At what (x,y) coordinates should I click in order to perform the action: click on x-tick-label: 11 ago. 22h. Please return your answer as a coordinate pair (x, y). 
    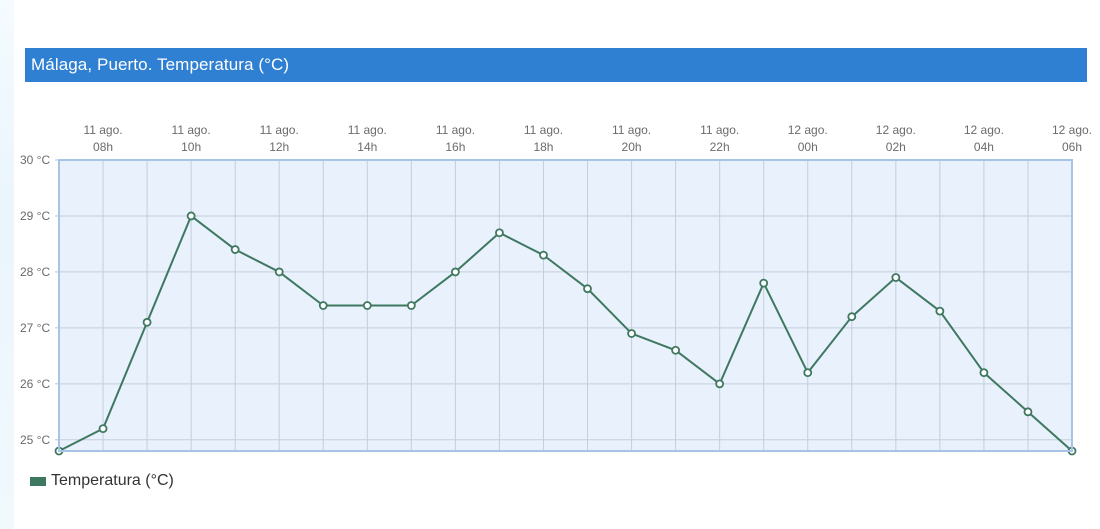
    Looking at the image, I should click on (719, 138).